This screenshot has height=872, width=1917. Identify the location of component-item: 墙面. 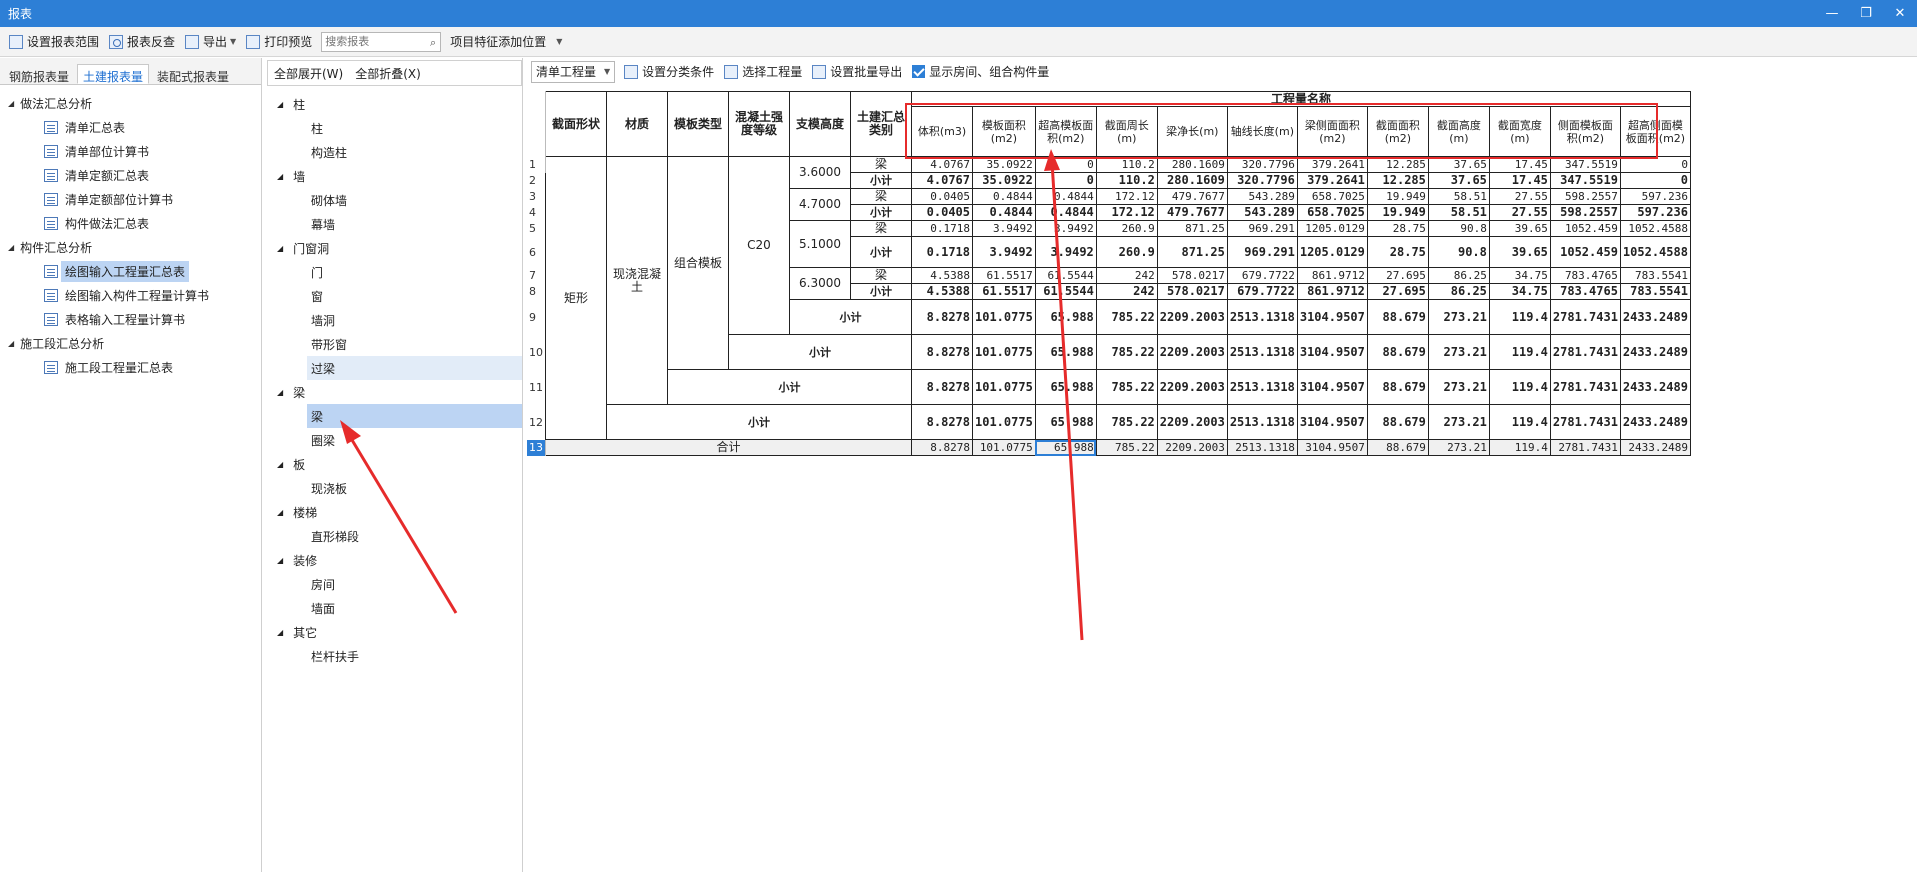
(394, 608).